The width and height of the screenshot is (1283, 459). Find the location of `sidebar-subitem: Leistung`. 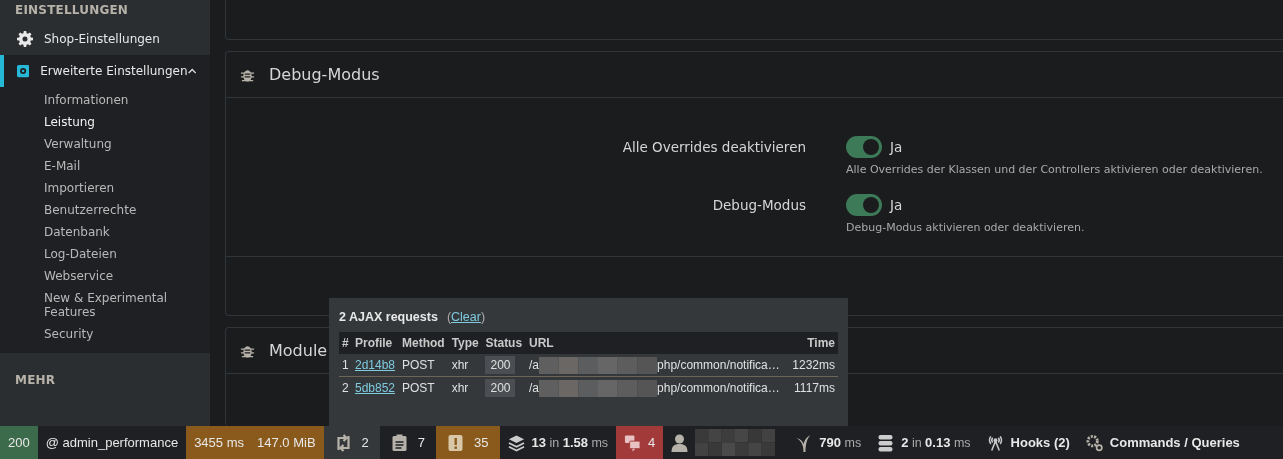

sidebar-subitem: Leistung is located at coordinates (127, 122).